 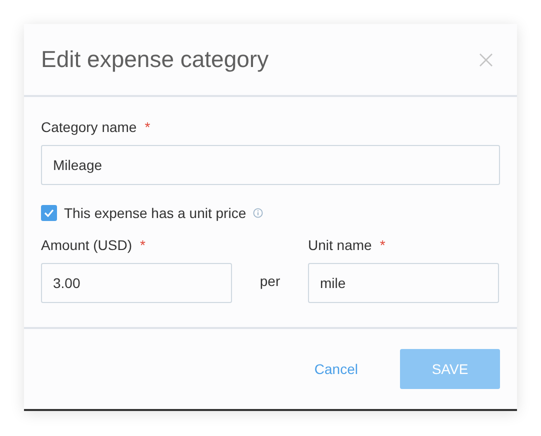 I want to click on info-icon, so click(x=258, y=213).